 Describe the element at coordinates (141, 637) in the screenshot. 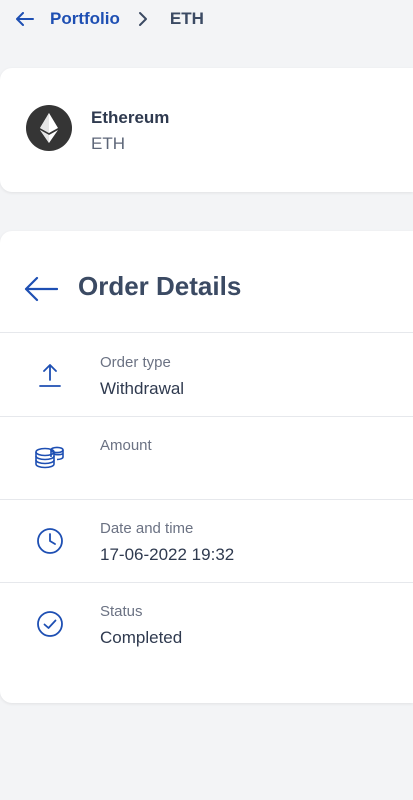

I see `status-value: Completed` at that location.